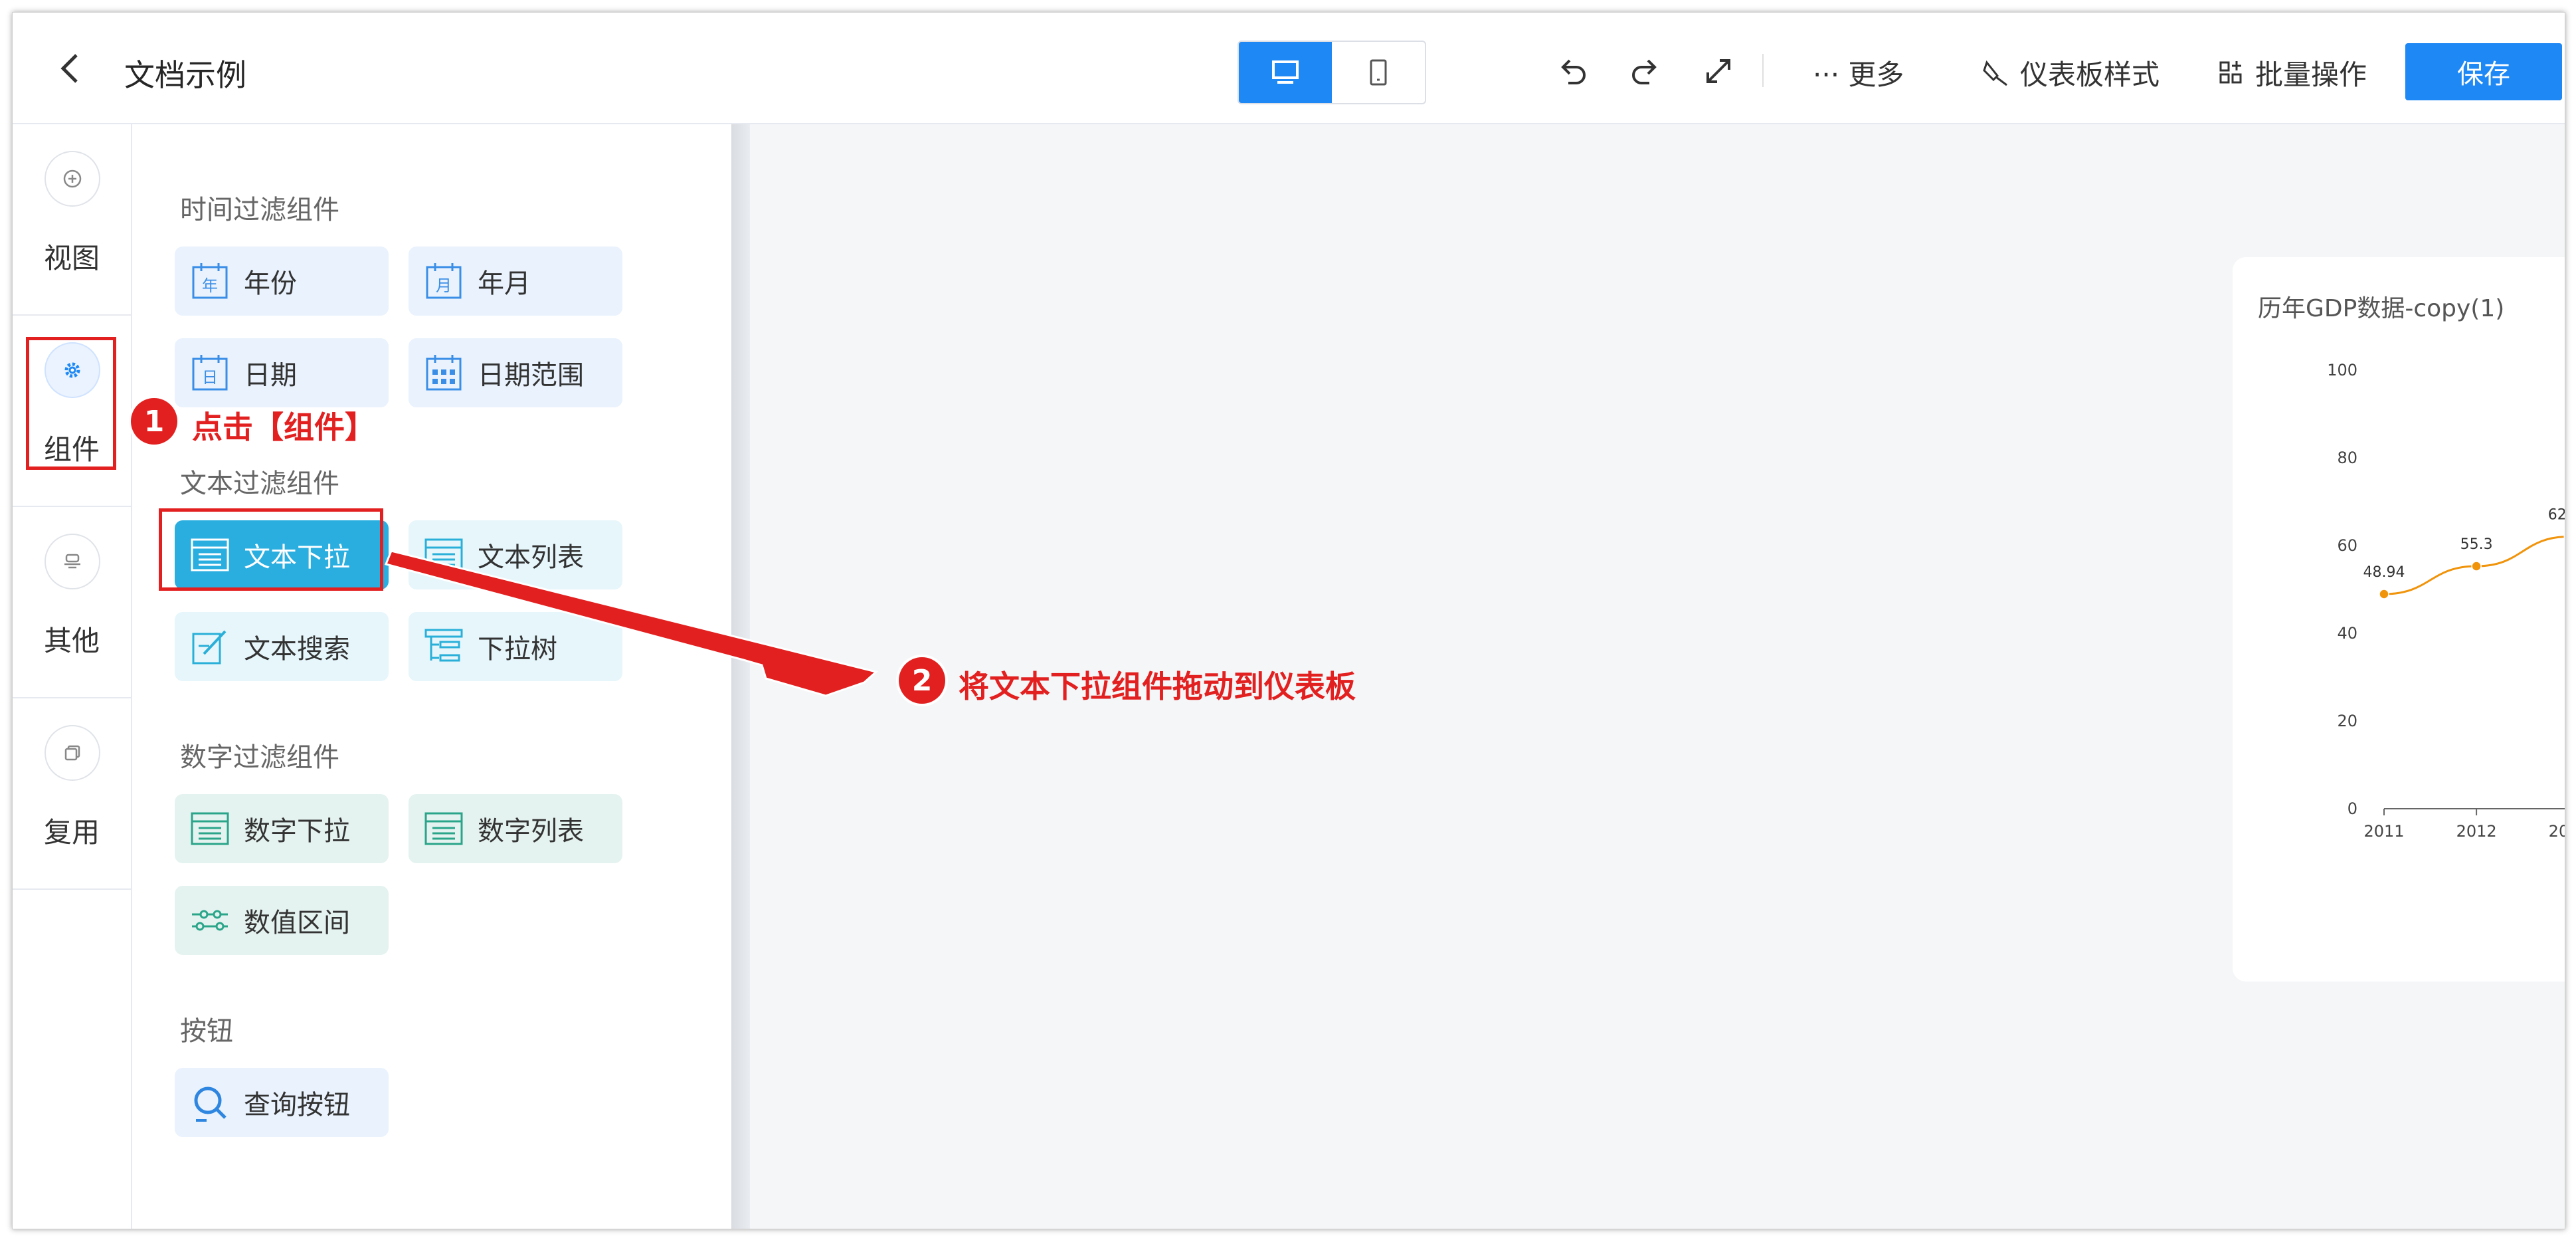  Describe the element at coordinates (1157, 686) in the screenshot. I see `step2-text: 将文本下拉组件拖动到仪表板` at that location.